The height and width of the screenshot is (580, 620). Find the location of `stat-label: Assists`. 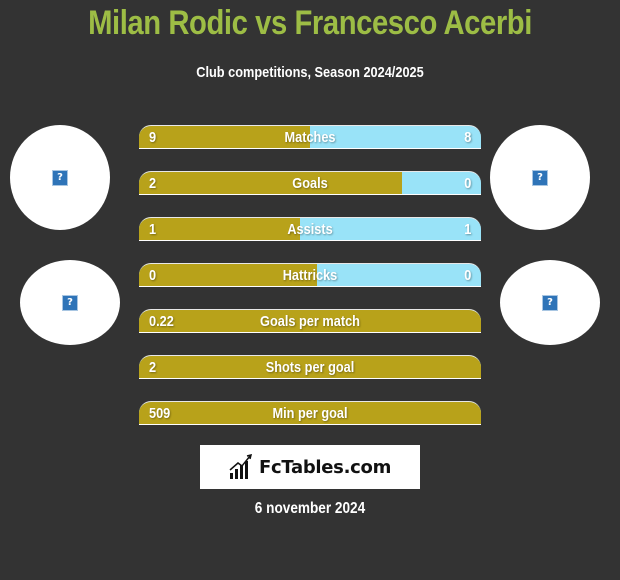

stat-label: Assists is located at coordinates (310, 229).